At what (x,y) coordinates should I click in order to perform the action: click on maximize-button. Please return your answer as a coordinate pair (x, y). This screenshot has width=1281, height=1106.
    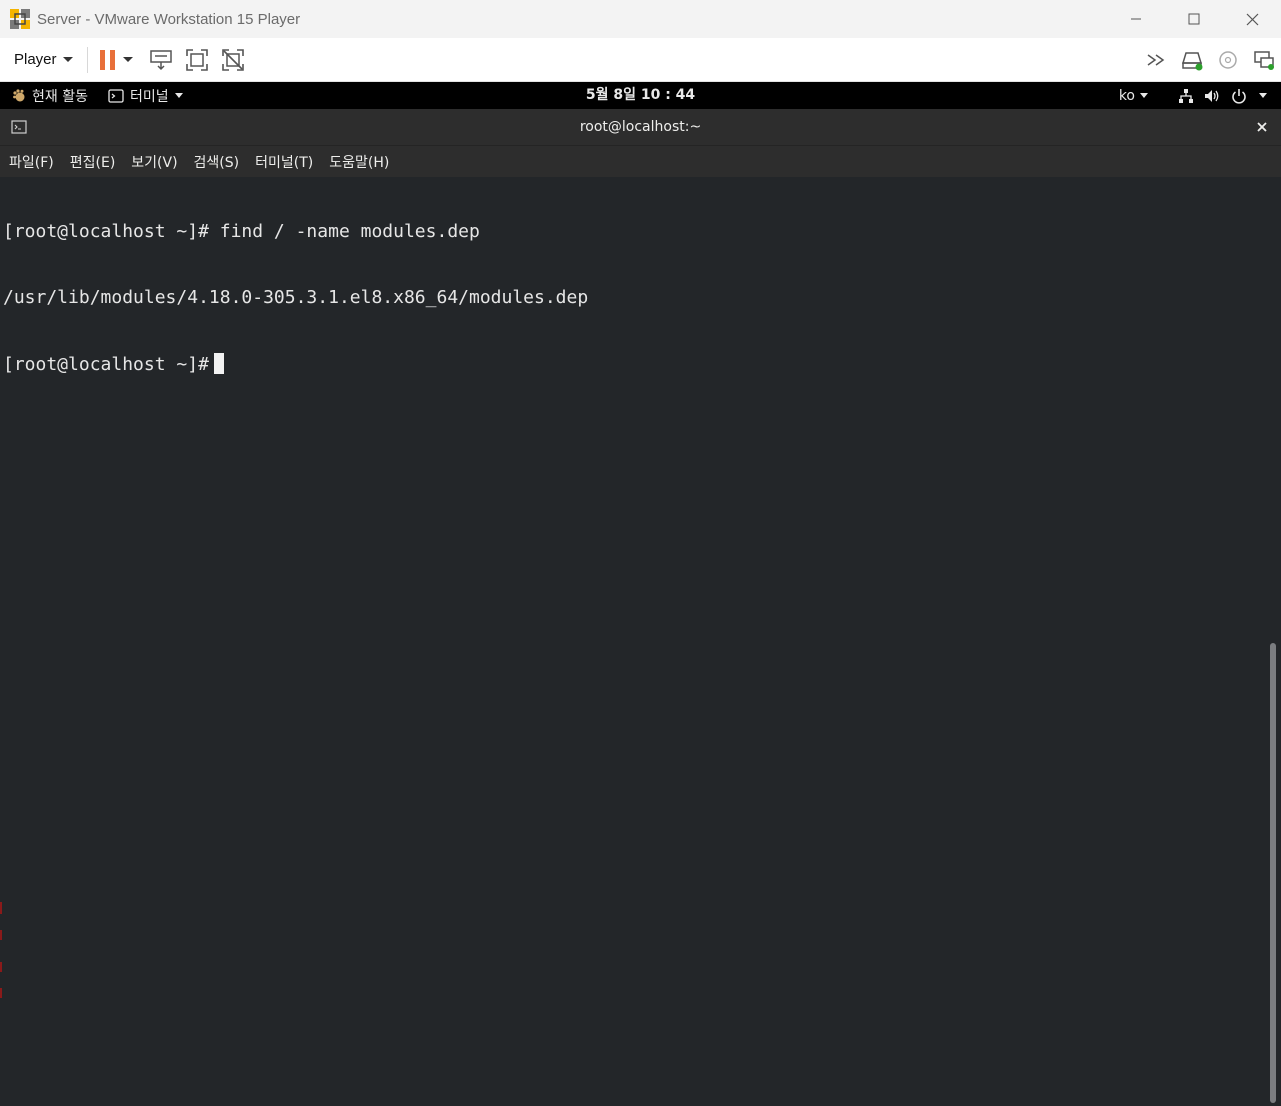
    Looking at the image, I should click on (1194, 19).